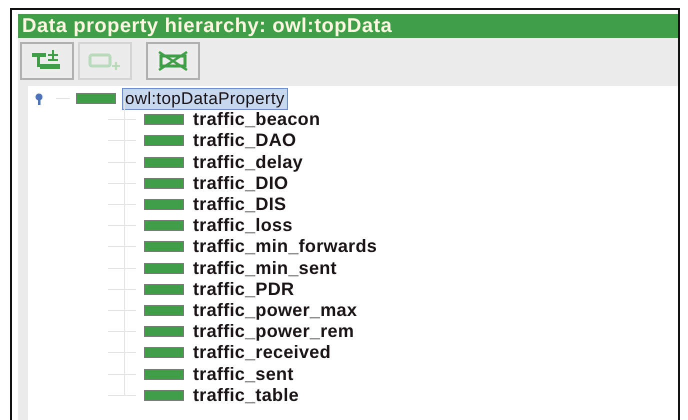  I want to click on tree-item: traffic_table, so click(246, 395).